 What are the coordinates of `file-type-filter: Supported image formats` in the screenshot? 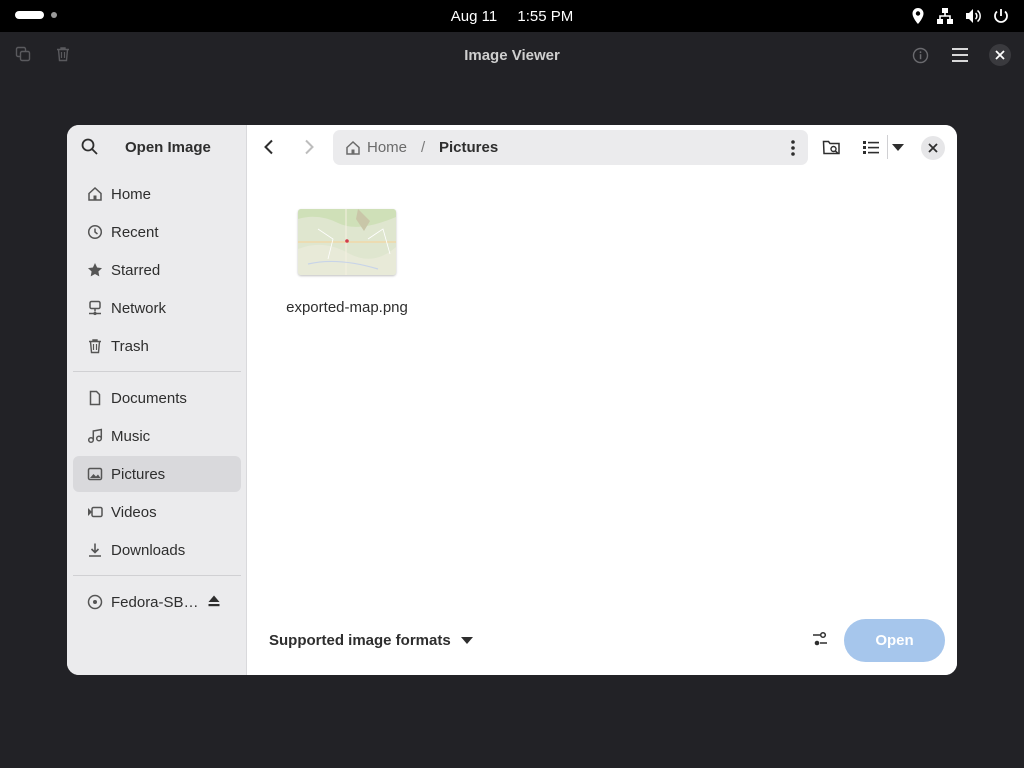 It's located at (371, 640).